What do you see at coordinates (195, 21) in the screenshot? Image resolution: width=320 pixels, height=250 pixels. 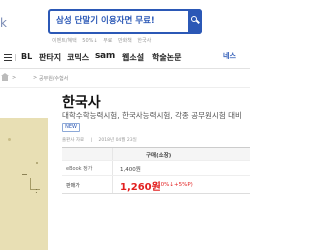 I see `search-button` at bounding box center [195, 21].